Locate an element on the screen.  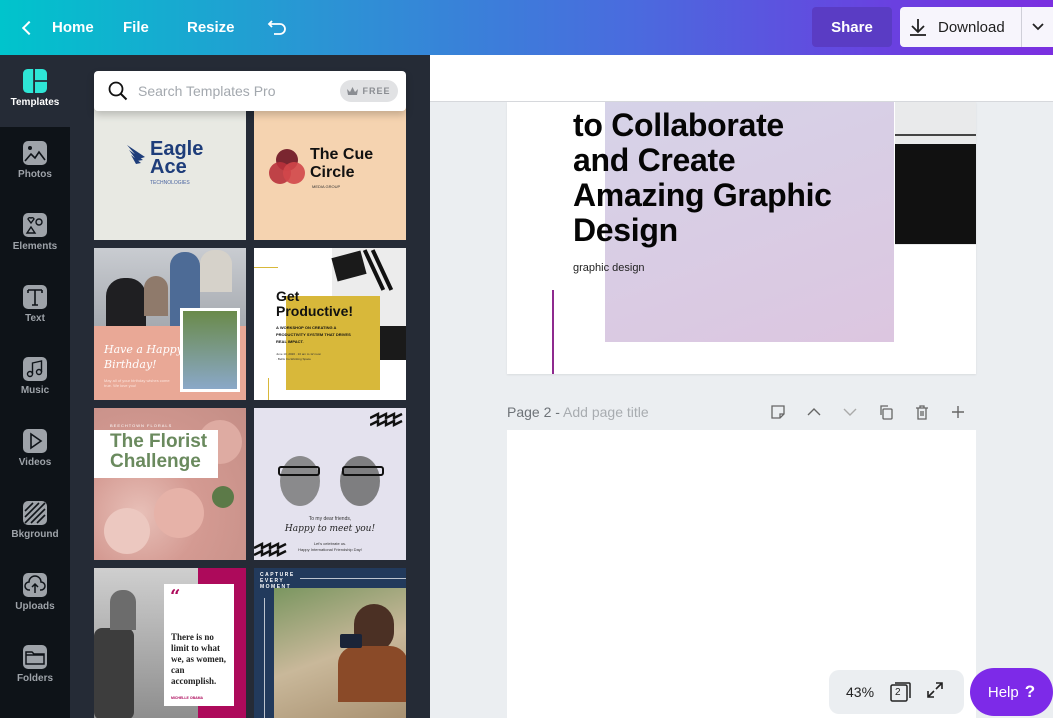
move-page-up-button is located at coordinates (814, 412).